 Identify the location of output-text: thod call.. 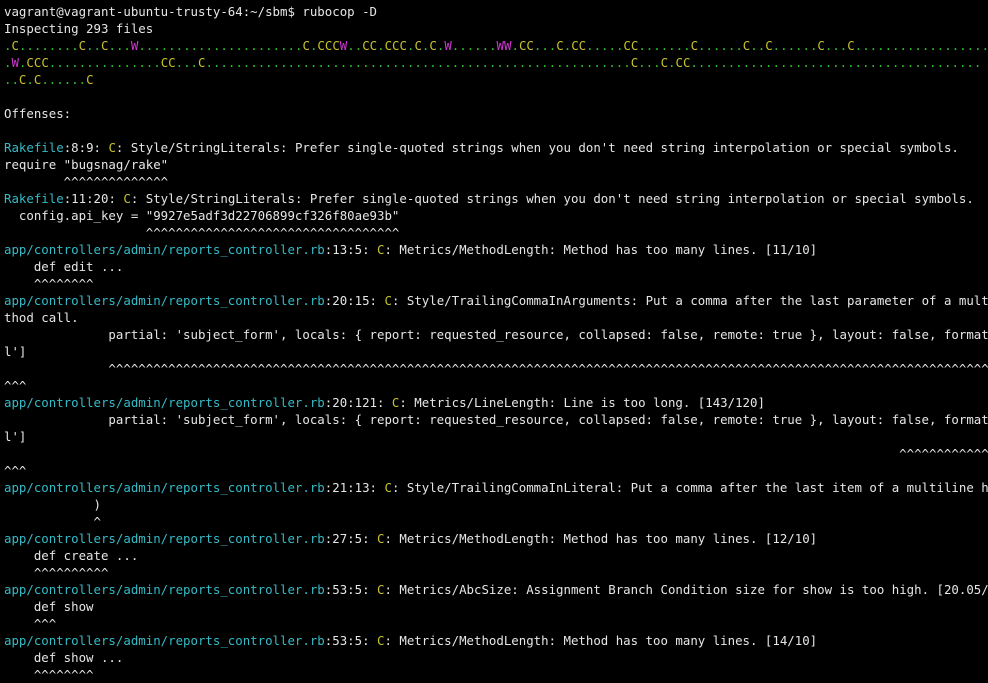
(41, 317).